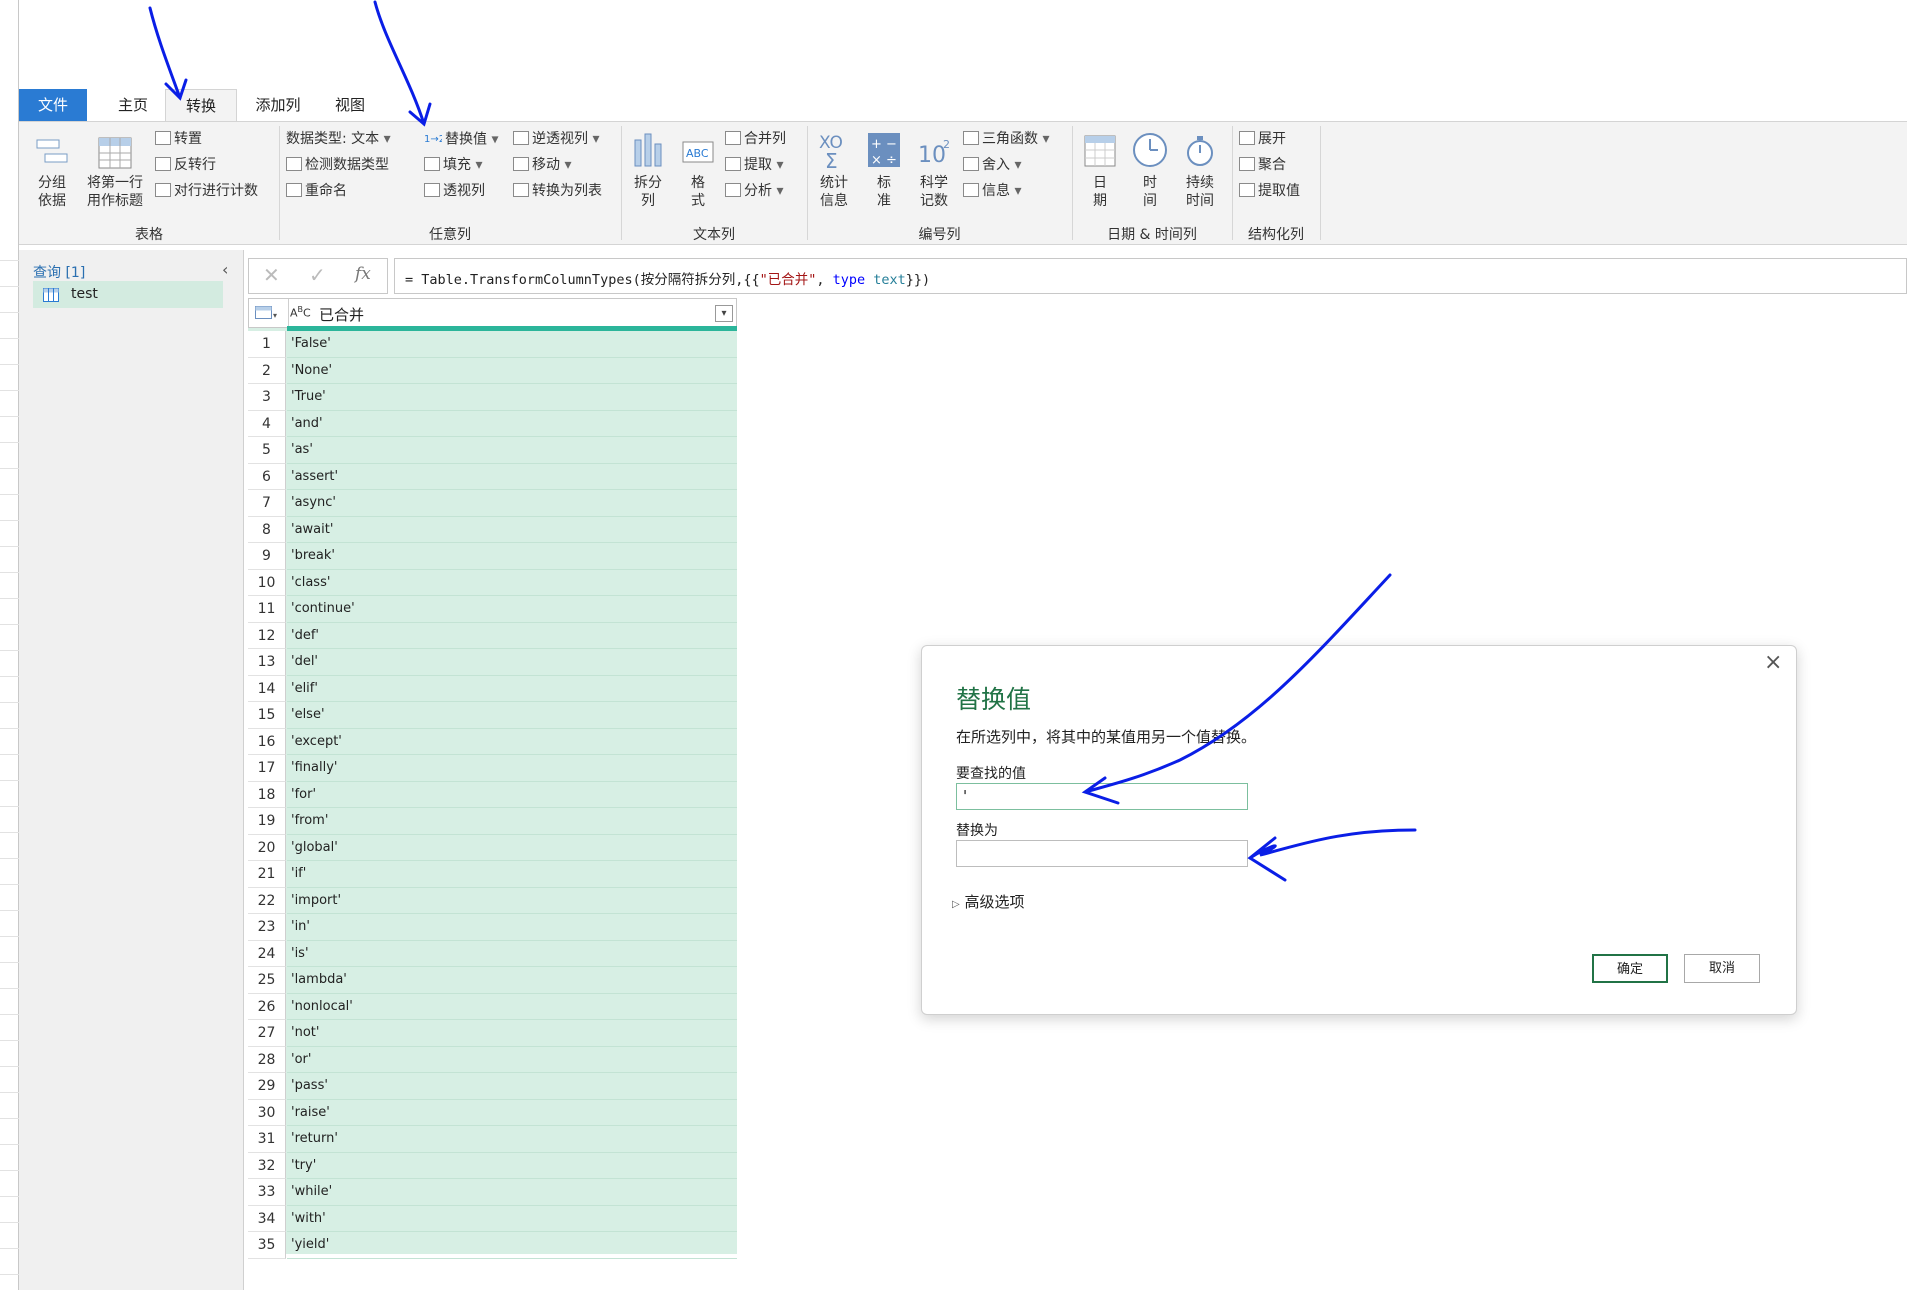  Describe the element at coordinates (512, 1219) in the screenshot. I see `table-row: 'with'` at that location.